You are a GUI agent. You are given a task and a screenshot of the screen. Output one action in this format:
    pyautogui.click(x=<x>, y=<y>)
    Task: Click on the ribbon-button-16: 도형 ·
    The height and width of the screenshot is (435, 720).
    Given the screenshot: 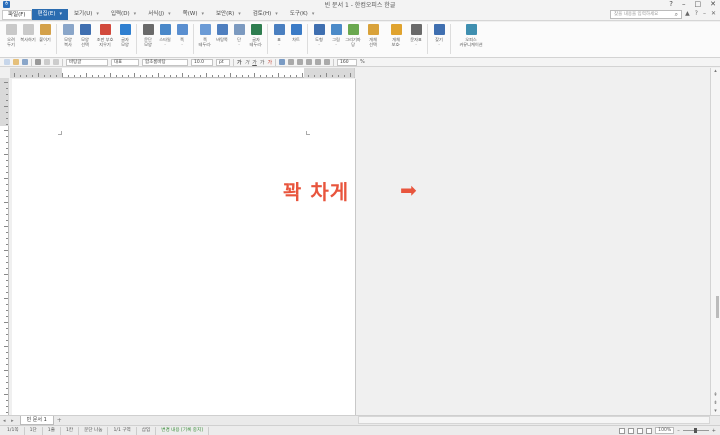 What is the action you would take?
    pyautogui.click(x=319, y=39)
    